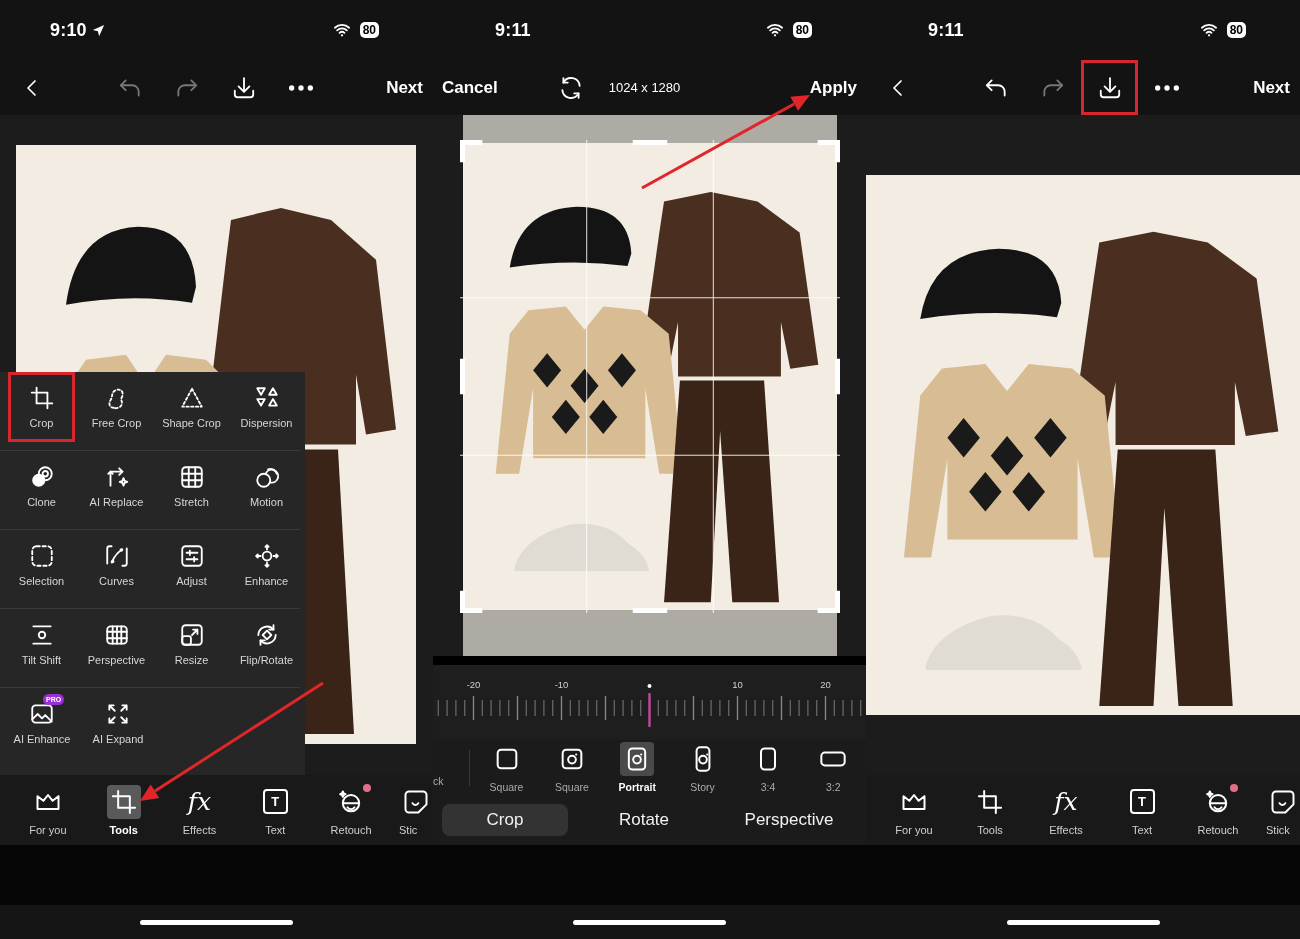 This screenshot has width=1300, height=939. I want to click on grid-icon, so click(191, 477).